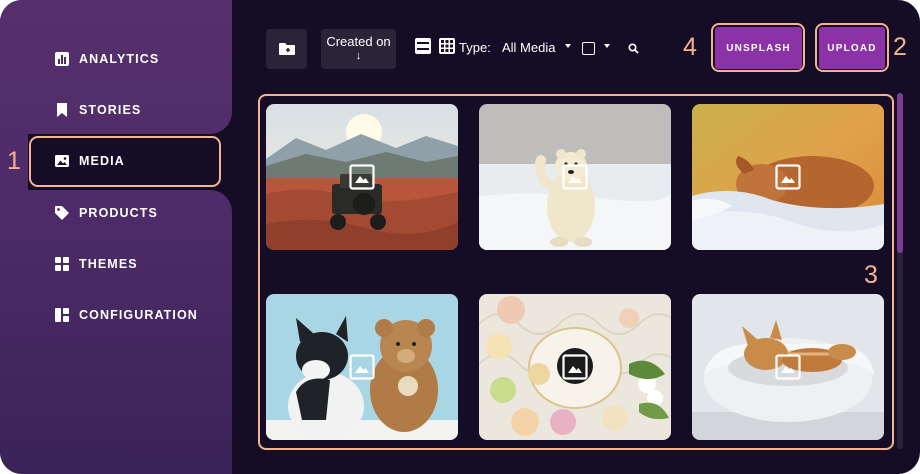 The height and width of the screenshot is (474, 920). I want to click on highlight-media-nav, so click(125, 161).